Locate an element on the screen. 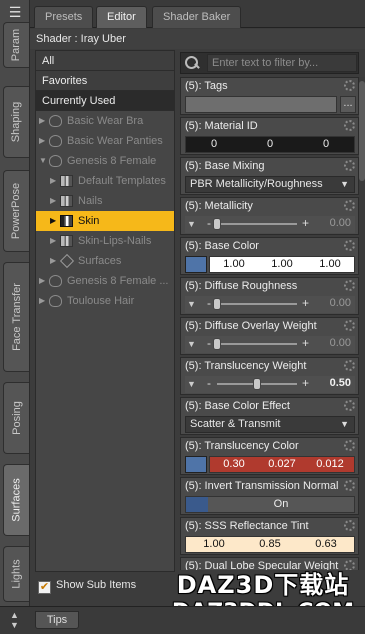  diffuse-overlay-weight-slider: ▼ - +0.00 is located at coordinates (270, 344).